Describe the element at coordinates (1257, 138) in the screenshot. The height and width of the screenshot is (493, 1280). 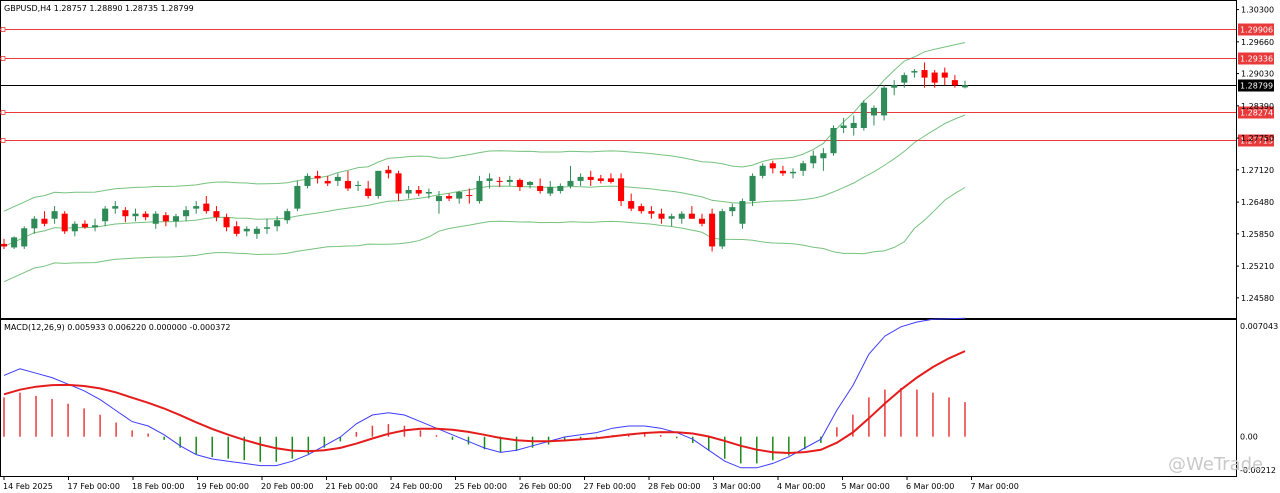
I see `price-tick-label: 1.27750` at that location.